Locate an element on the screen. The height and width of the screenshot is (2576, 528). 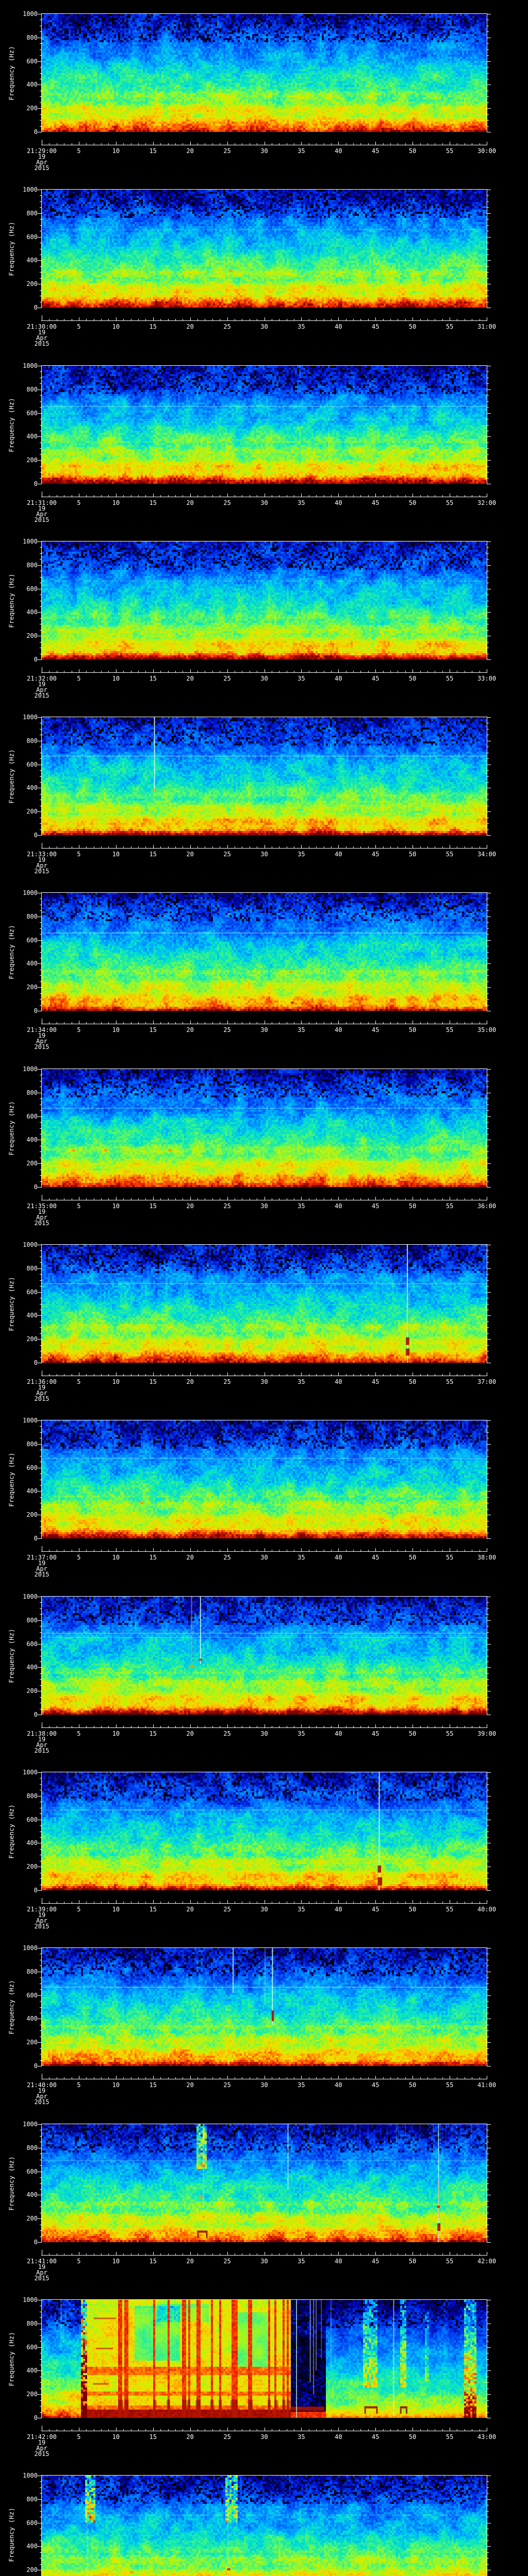
x-tick-label: 30 is located at coordinates (264, 2261).